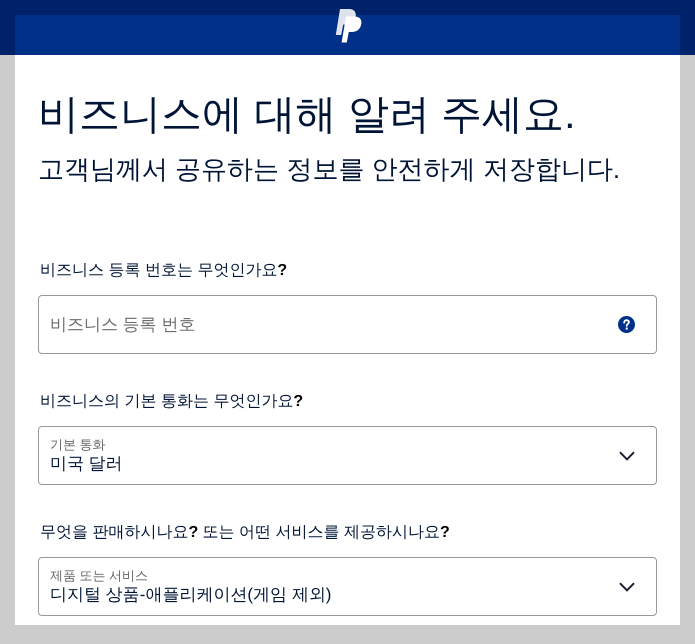 Image resolution: width=695 pixels, height=644 pixels. Describe the element at coordinates (626, 324) in the screenshot. I see `help-icon` at that location.